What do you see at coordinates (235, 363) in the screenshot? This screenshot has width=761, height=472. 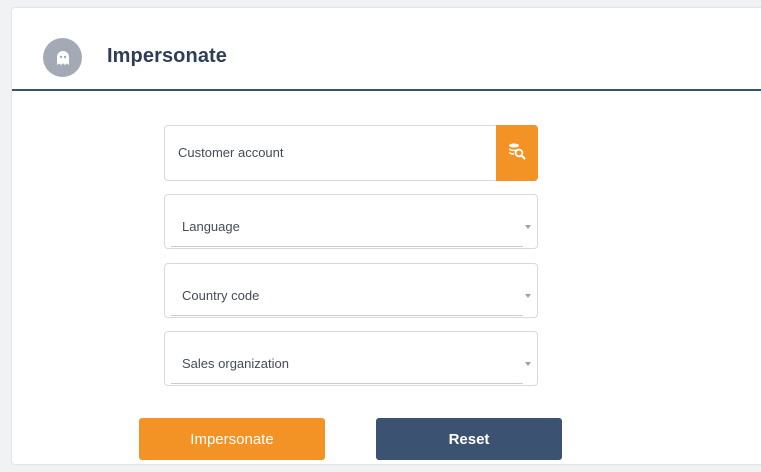 I see `sales-organization-label: Sales organization` at bounding box center [235, 363].